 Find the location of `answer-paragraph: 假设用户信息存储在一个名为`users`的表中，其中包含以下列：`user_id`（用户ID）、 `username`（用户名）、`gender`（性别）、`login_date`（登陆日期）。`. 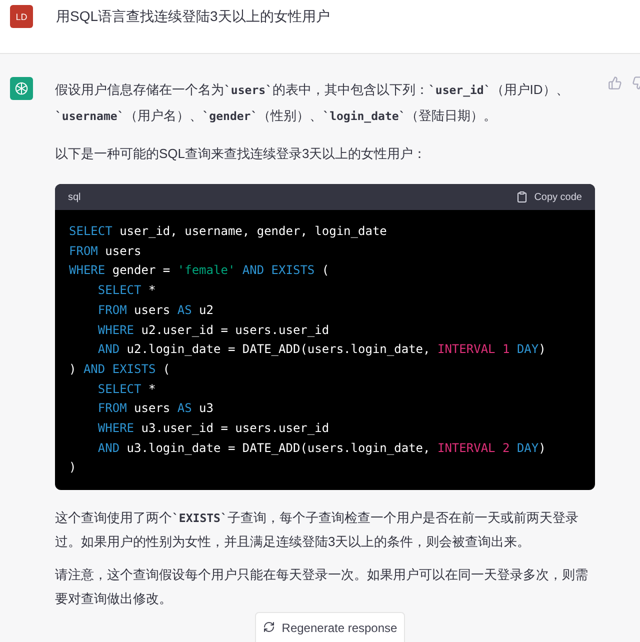

answer-paragraph: 假设用户信息存储在一个名为`users`的表中，其中包含以下列：`user_id`（用户ID）、 `username`（用户名）、`gender`（性别）、`login_date`（登陆日期）。 is located at coordinates (312, 103).